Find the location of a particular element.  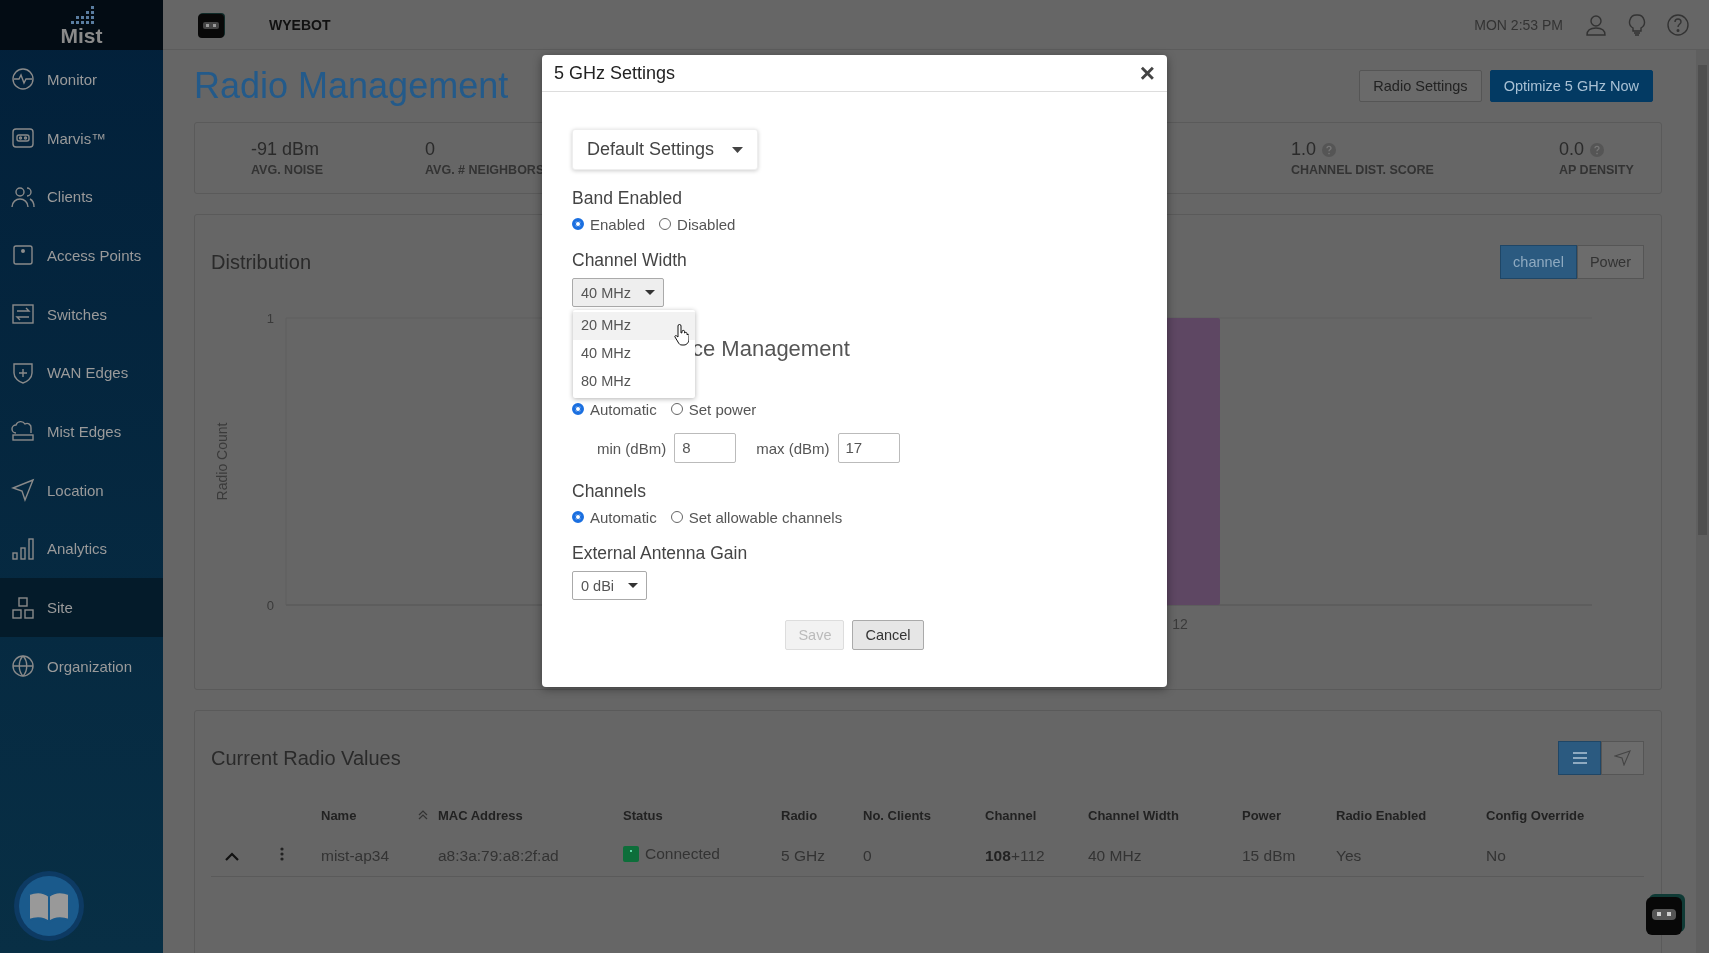

view-button is located at coordinates (1579, 758).